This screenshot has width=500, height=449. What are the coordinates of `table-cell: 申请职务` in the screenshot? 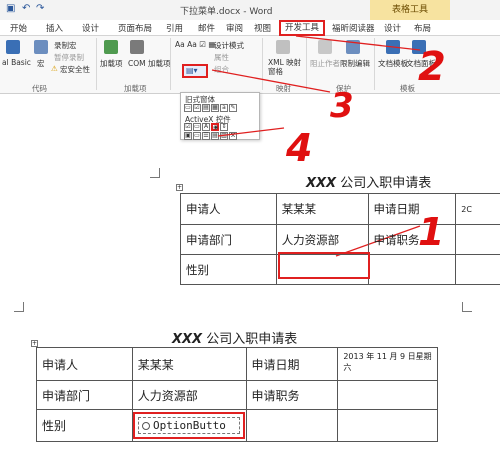 It's located at (292, 395).